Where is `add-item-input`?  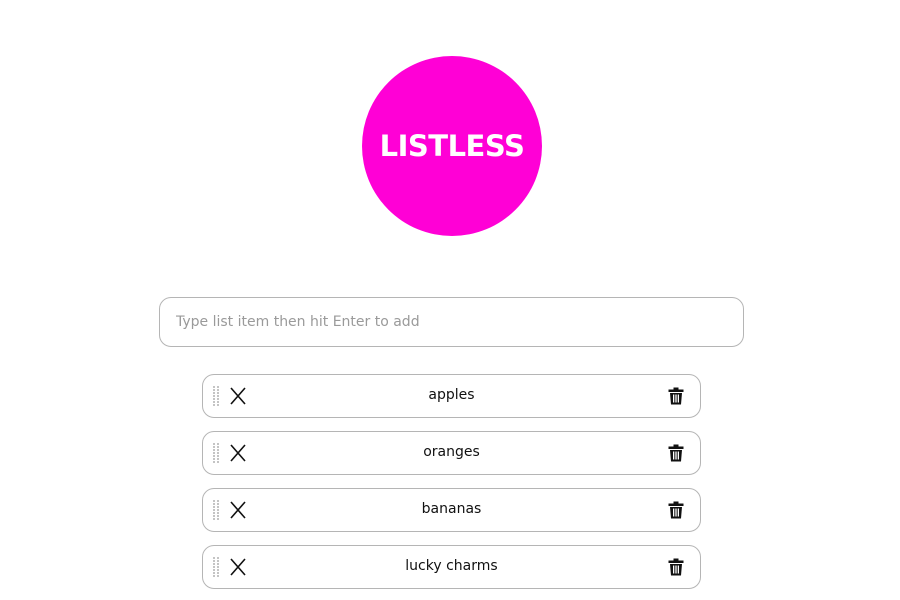 add-item-input is located at coordinates (451, 322).